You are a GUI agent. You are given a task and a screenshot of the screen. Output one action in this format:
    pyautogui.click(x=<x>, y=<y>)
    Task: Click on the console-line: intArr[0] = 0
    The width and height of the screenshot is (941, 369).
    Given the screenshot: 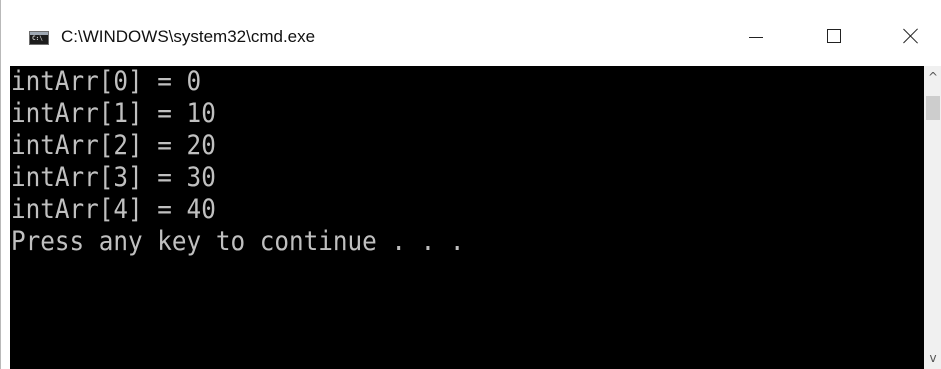 What is the action you would take?
    pyautogui.click(x=106, y=81)
    